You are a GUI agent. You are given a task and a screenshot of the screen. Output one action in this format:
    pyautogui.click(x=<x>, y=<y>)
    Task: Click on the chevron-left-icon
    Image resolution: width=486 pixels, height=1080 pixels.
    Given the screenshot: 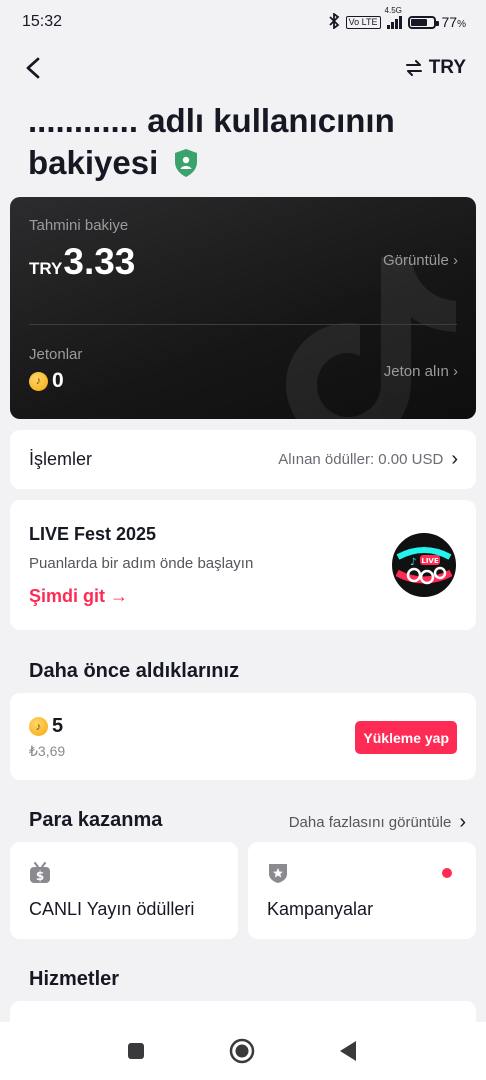 What is the action you would take?
    pyautogui.click(x=33, y=68)
    